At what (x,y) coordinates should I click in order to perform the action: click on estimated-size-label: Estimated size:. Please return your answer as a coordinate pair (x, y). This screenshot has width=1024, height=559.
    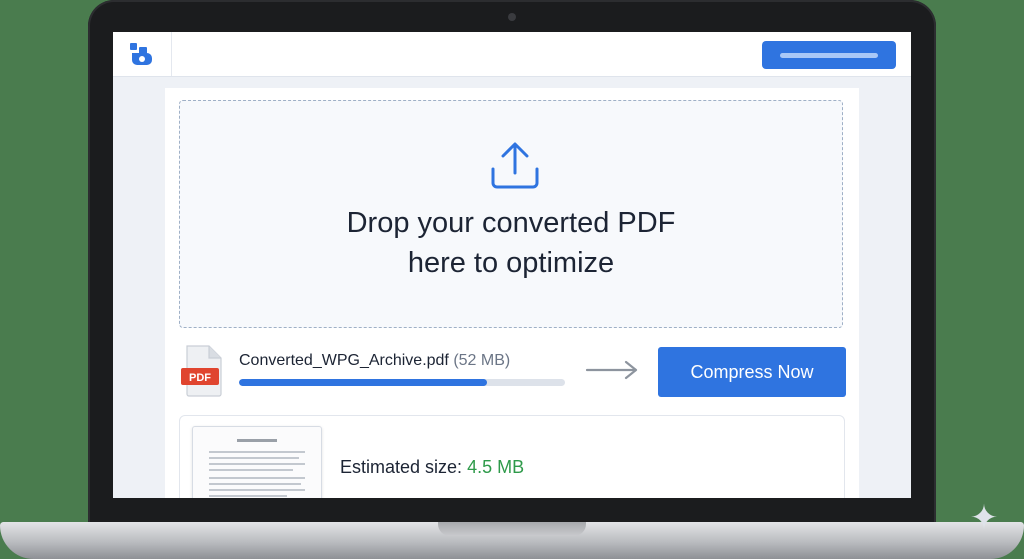
    Looking at the image, I should click on (401, 467).